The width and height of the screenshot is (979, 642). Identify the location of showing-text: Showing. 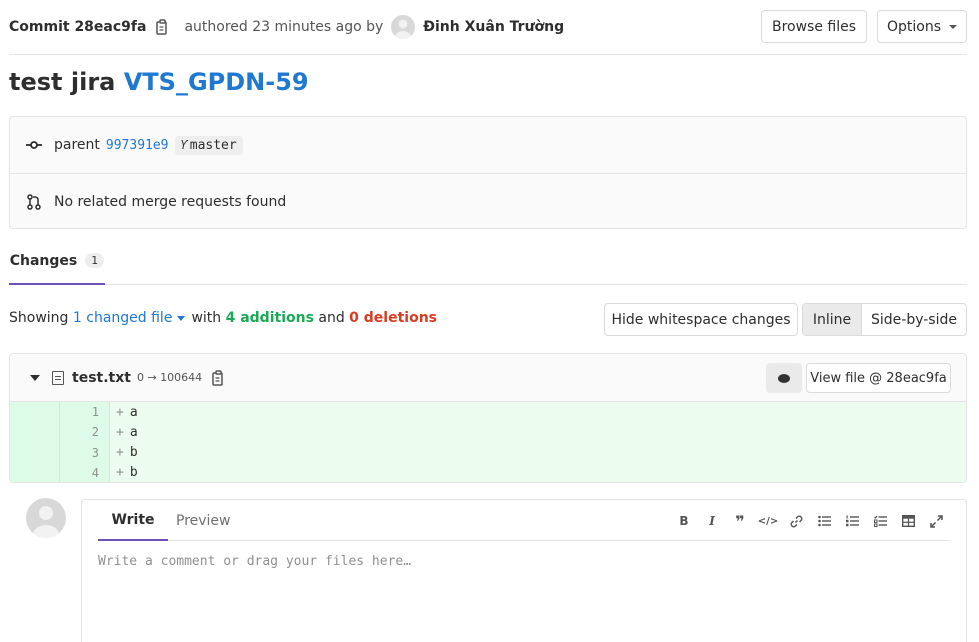
(39, 318).